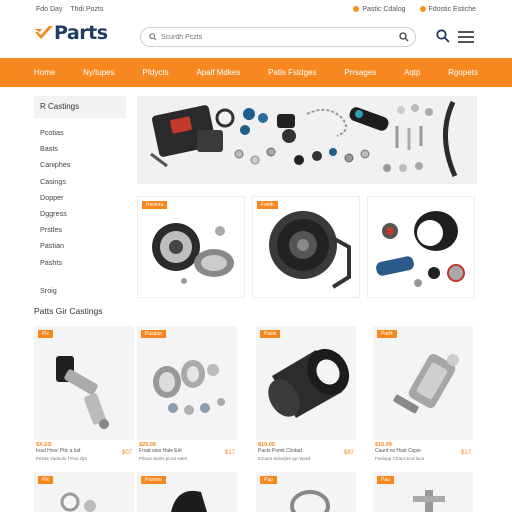 This screenshot has width=512, height=512. Describe the element at coordinates (268, 480) in the screenshot. I see `product-tag: Pap` at that location.